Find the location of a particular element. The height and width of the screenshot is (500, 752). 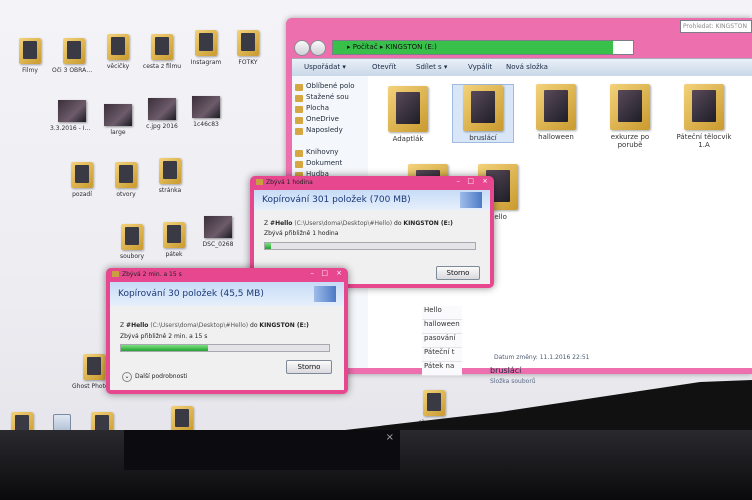

desktop-icon: otvory is located at coordinates (126, 180).